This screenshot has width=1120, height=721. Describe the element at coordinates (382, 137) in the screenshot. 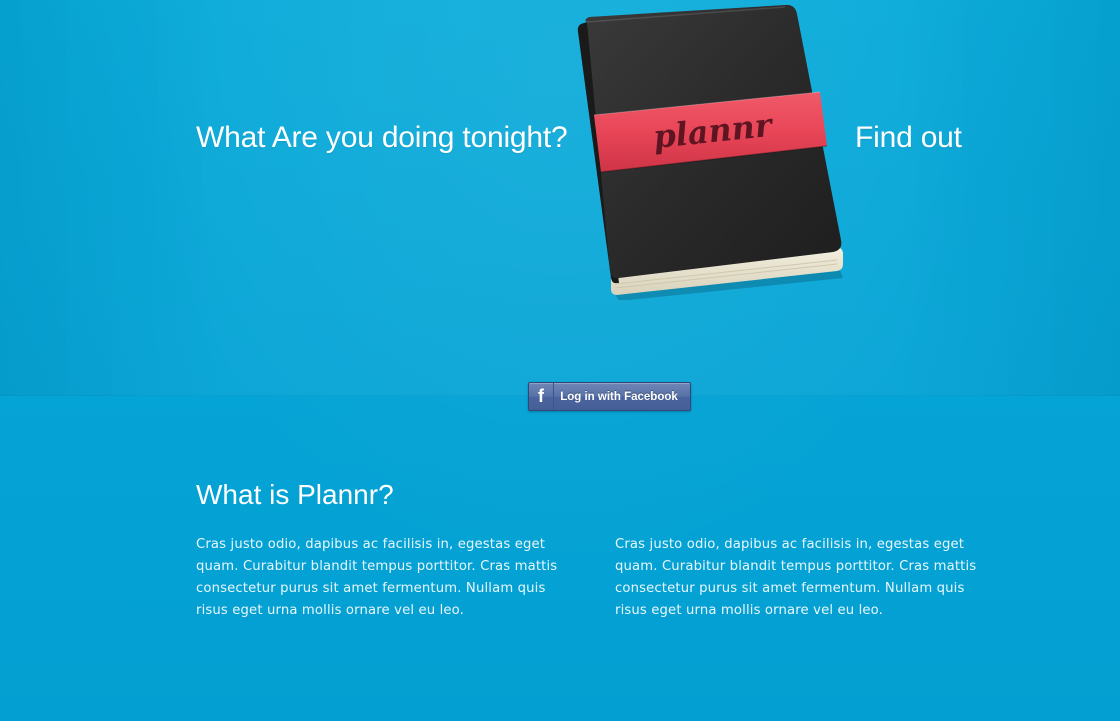

I see `hero-tagline-left: What Are you doing tonight?` at that location.